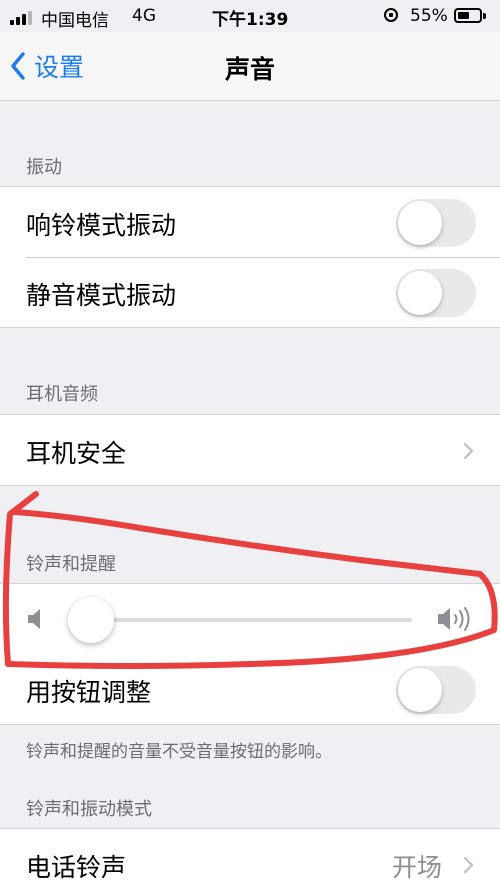 The width and height of the screenshot is (500, 888). Describe the element at coordinates (429, 16) in the screenshot. I see `battery-percentage: 55%` at that location.